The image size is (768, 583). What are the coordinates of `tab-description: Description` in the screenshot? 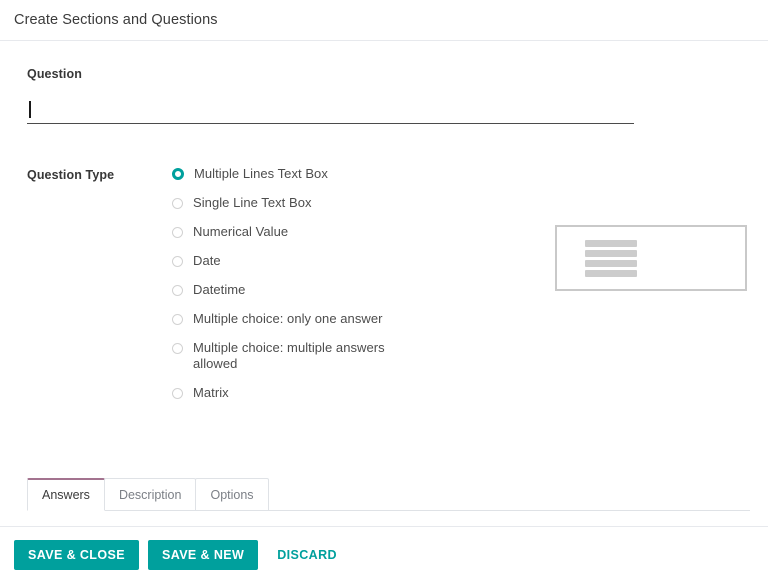 It's located at (150, 494).